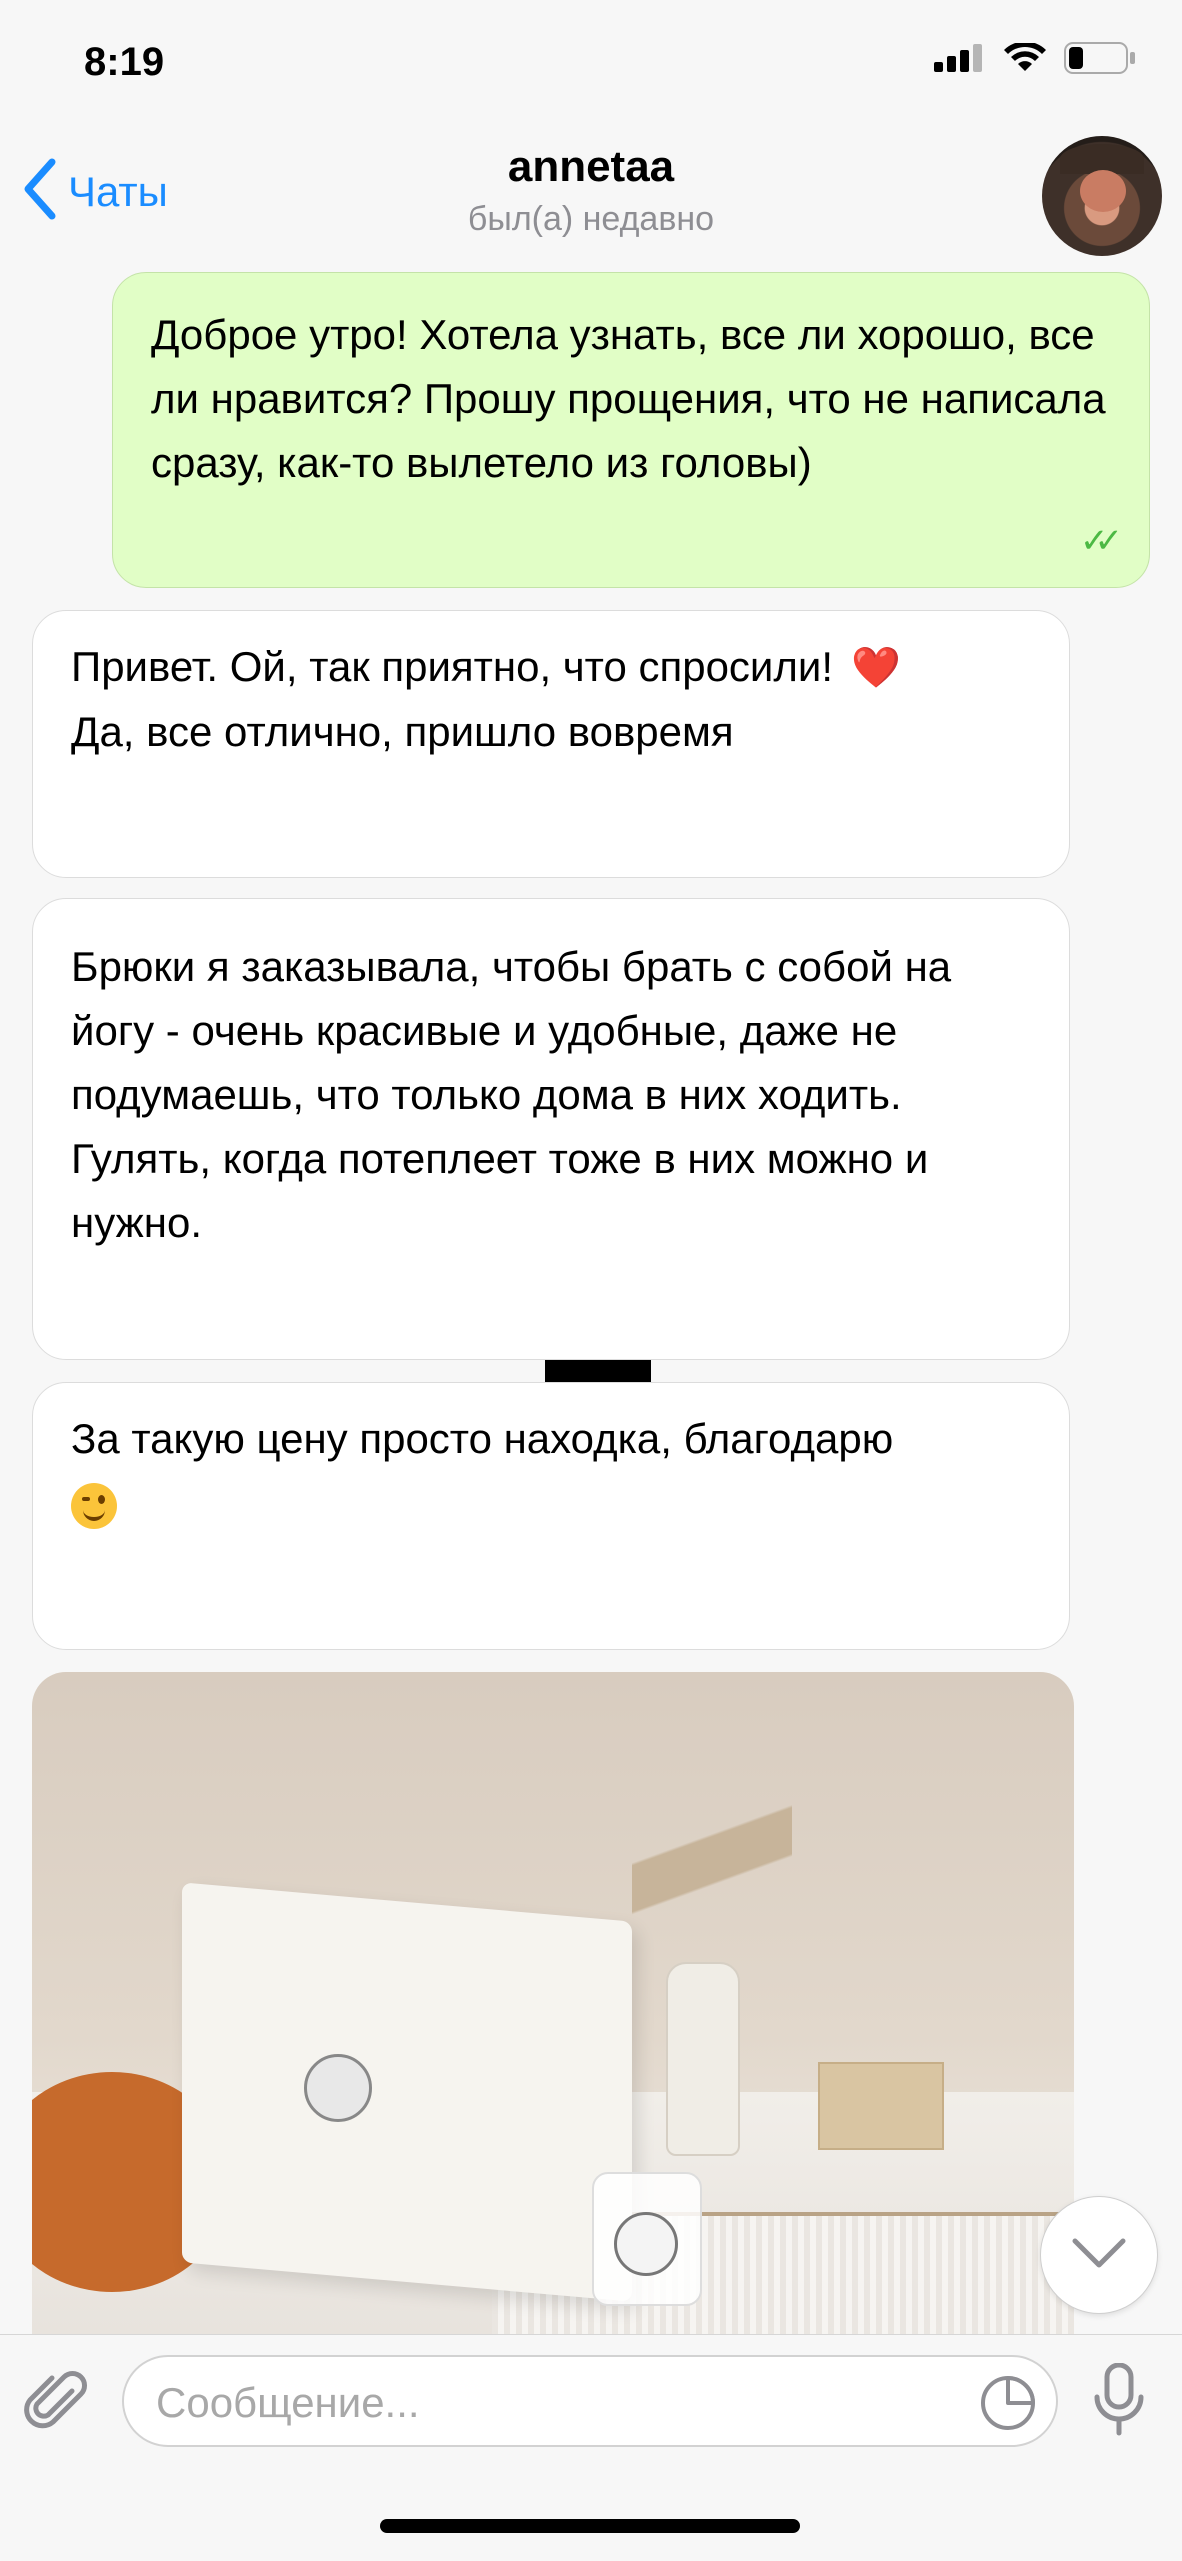 The width and height of the screenshot is (1182, 2561). Describe the element at coordinates (551, 1516) in the screenshot. I see `message-incoming: За такую цену просто находка, благодарю` at that location.